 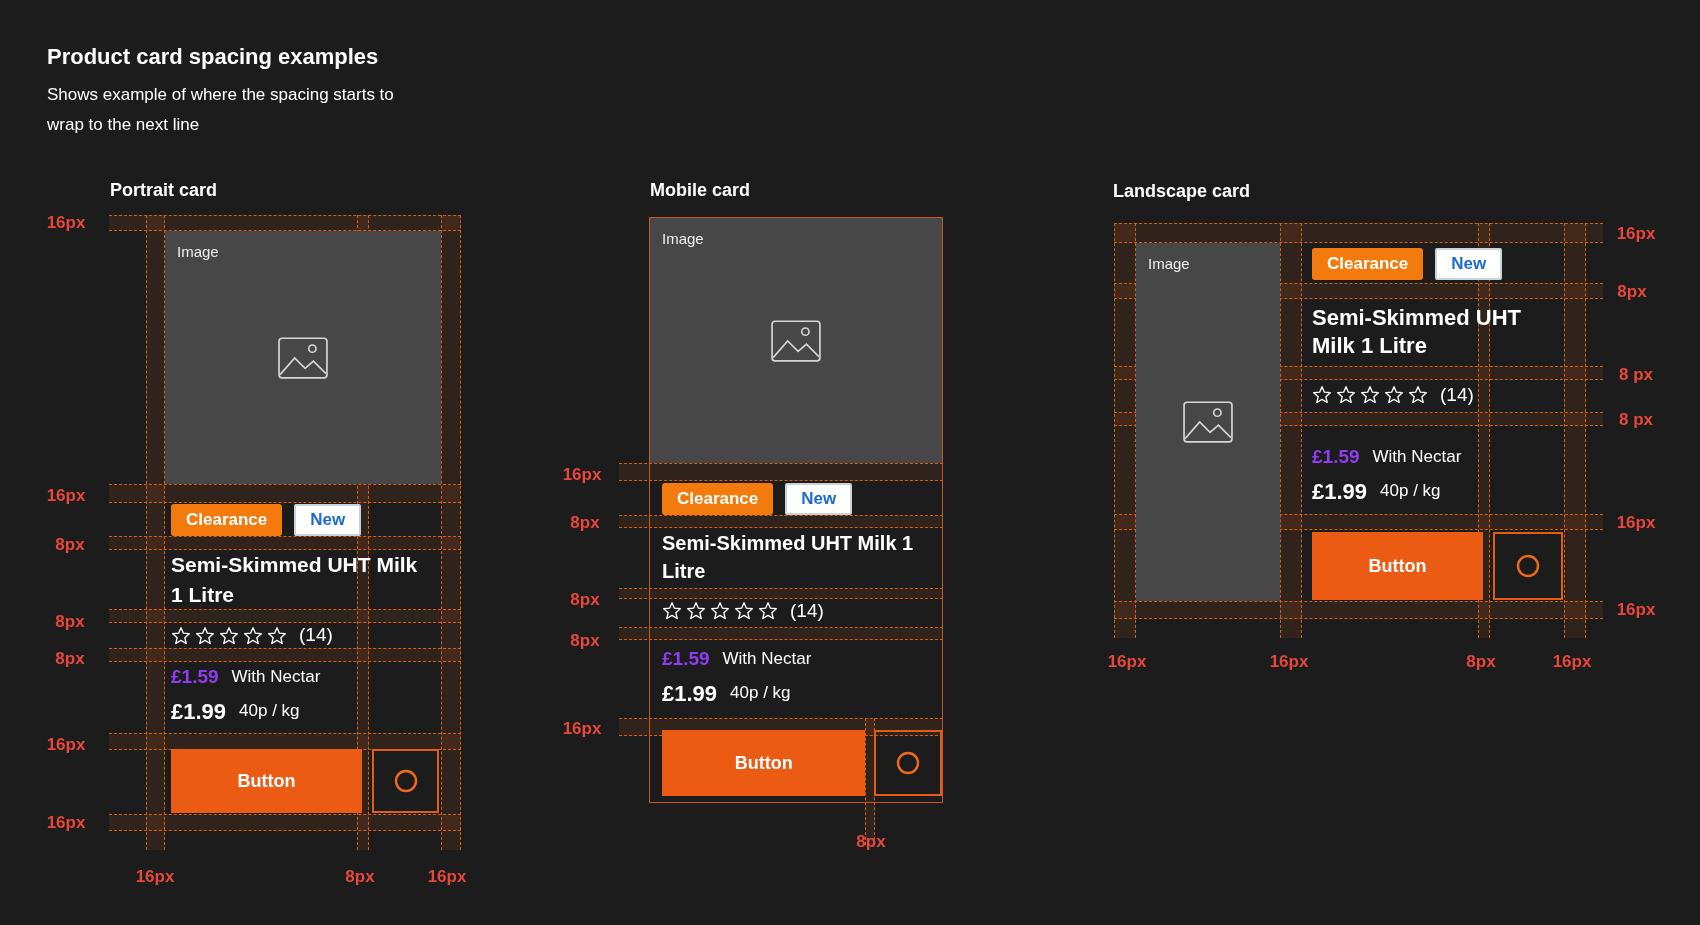 I want to click on page-heading: Product card spacing examples, so click(x=213, y=57).